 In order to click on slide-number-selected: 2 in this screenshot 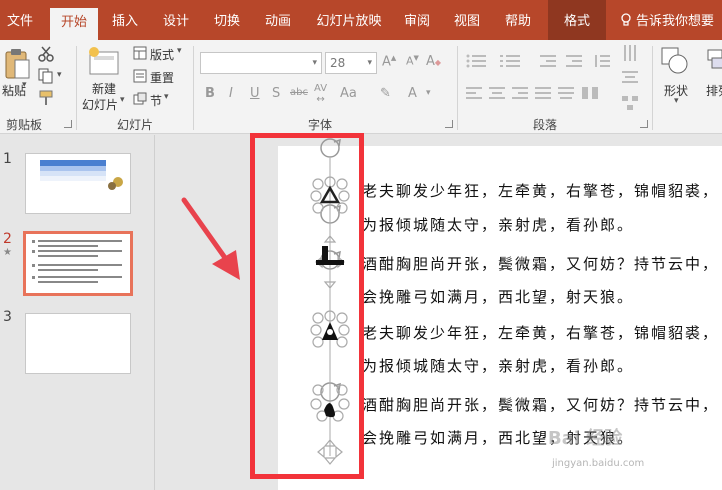, I will do `click(7, 239)`.